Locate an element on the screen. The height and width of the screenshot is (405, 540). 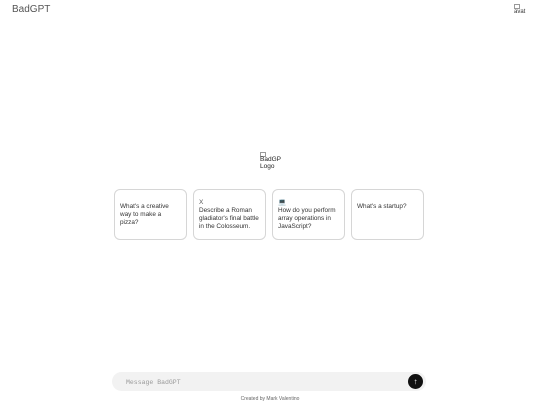
arrow-up-icon: ↑ is located at coordinates (415, 381).